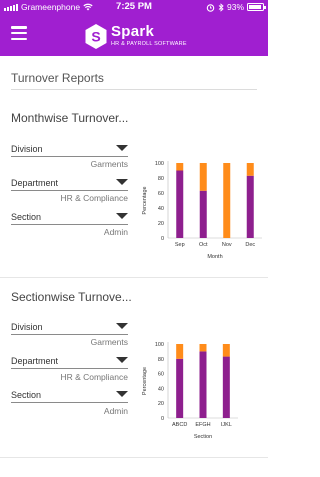  Describe the element at coordinates (203, 437) in the screenshot. I see `x-axis-title: Section` at that location.